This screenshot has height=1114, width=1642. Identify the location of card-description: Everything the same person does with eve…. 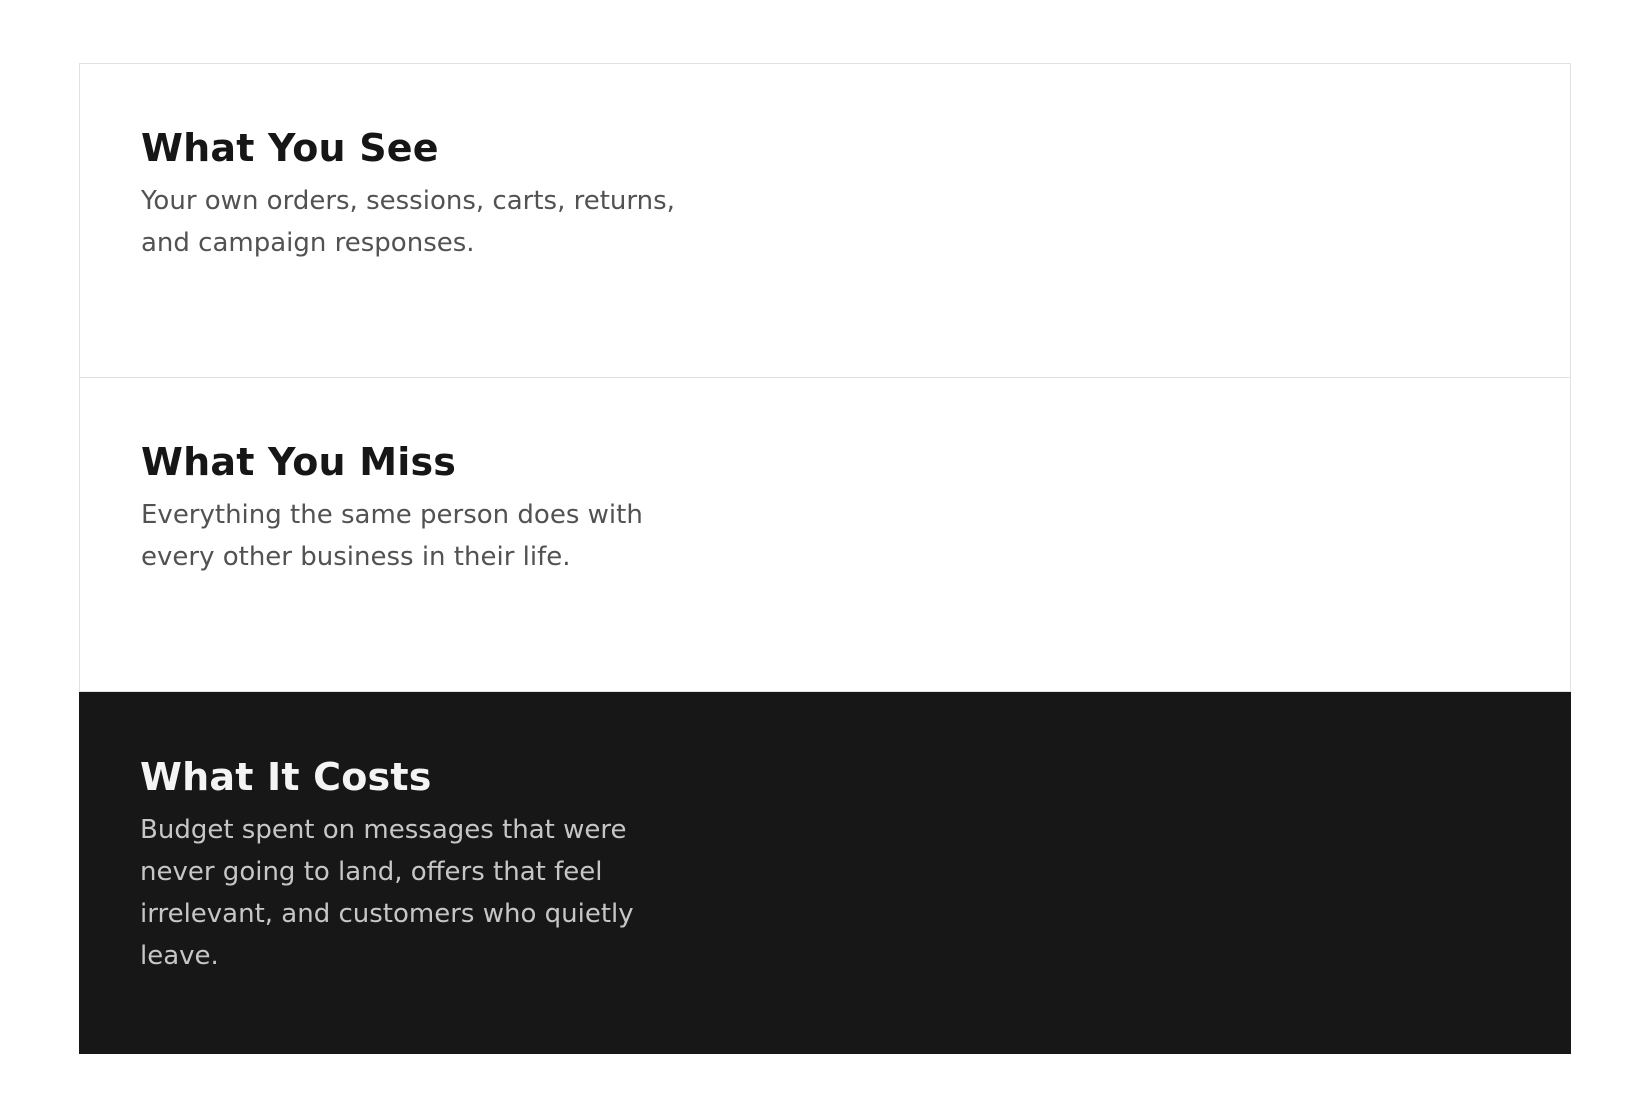
(392, 536).